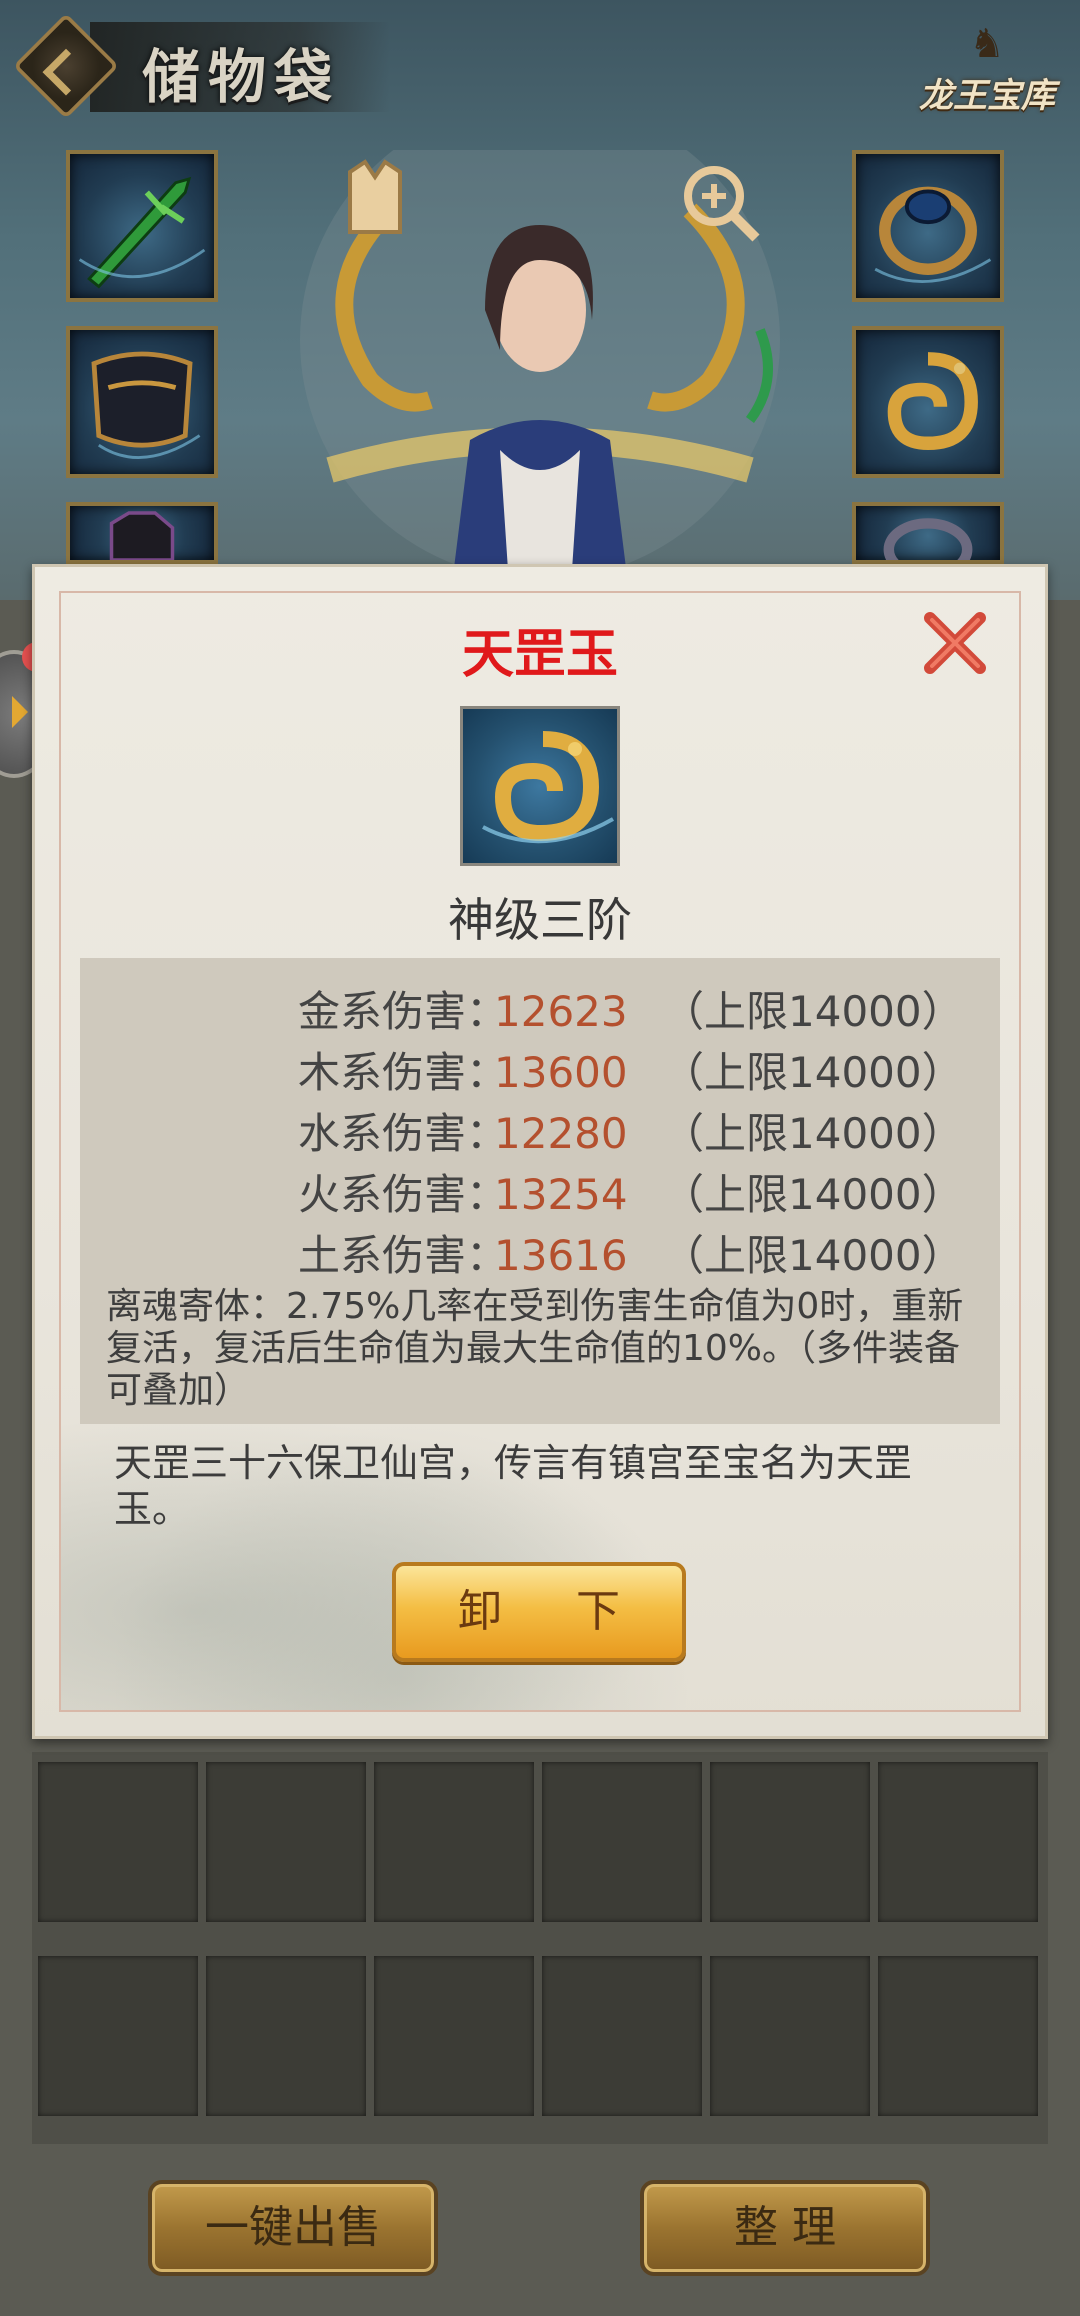 The image size is (1080, 2316). I want to click on sell-all-button: 一键出售, so click(293, 2228).